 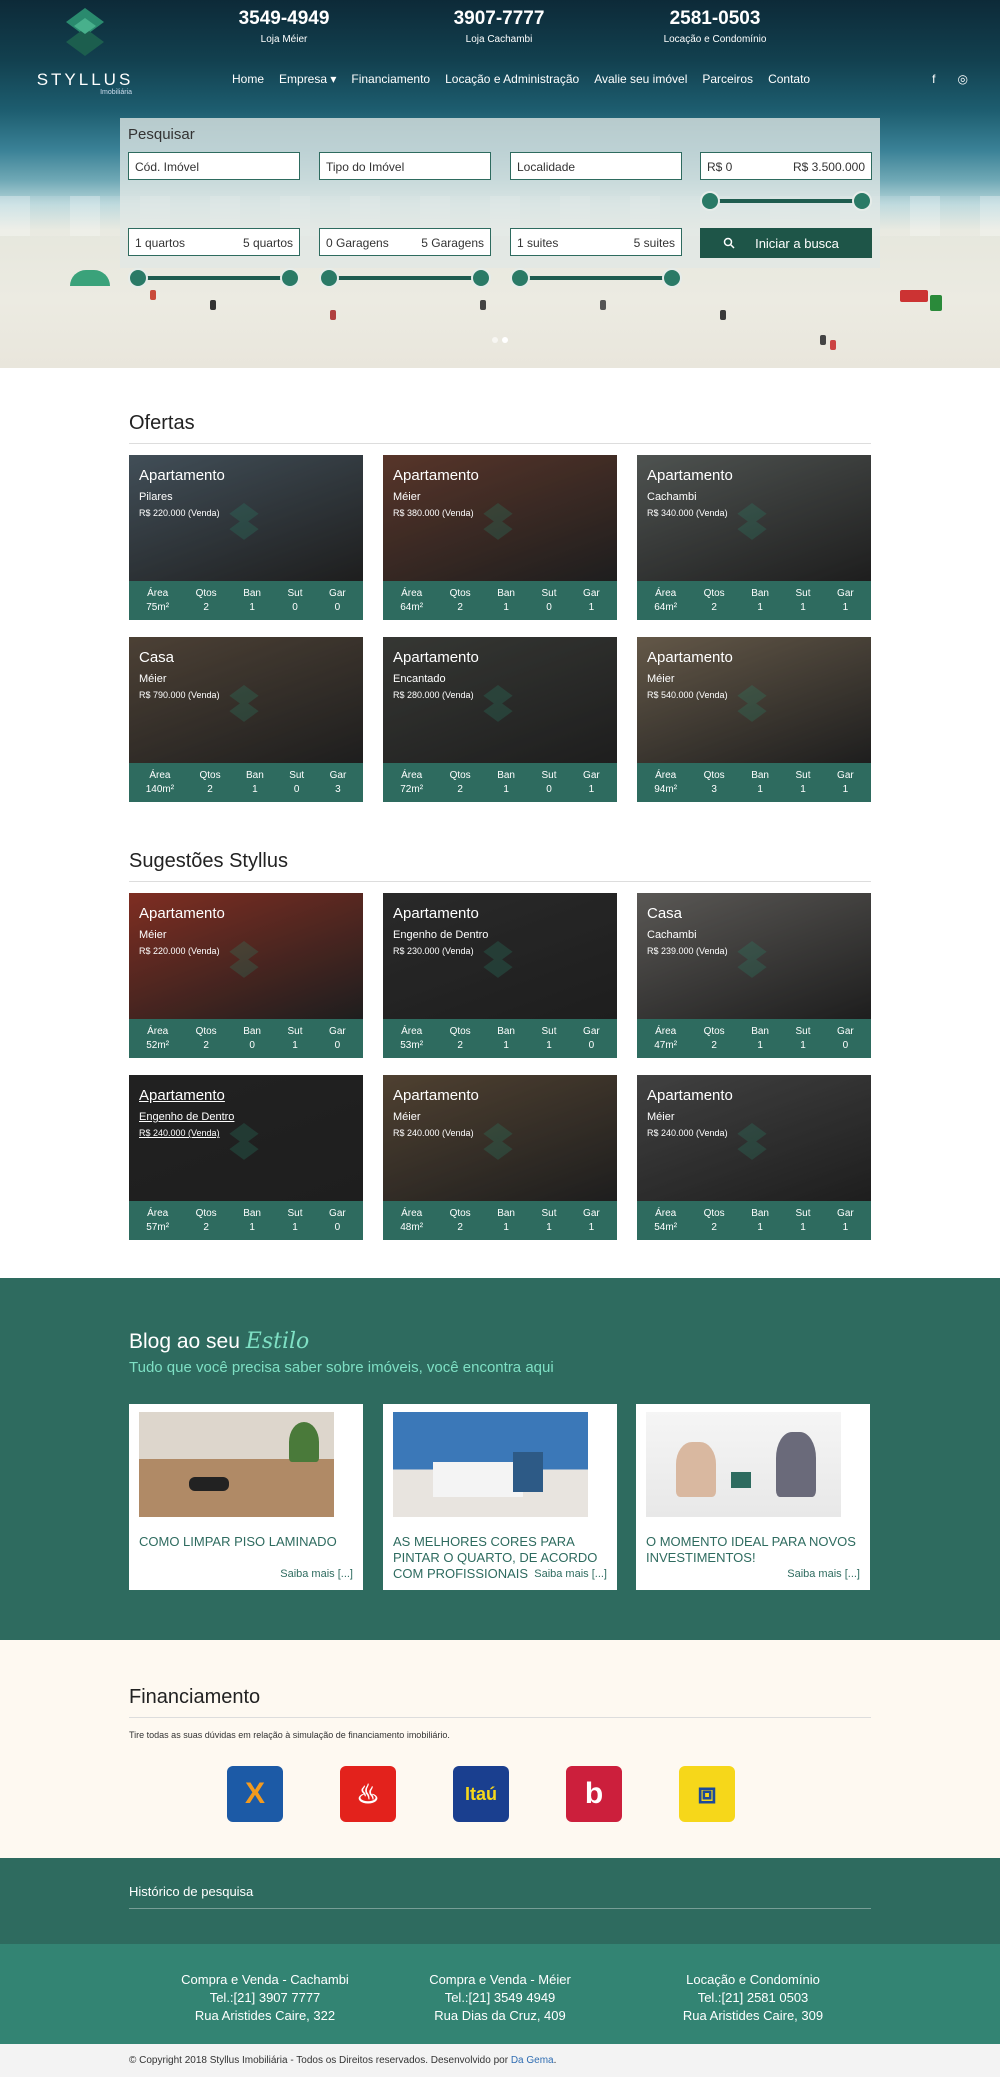 What do you see at coordinates (390, 79) in the screenshot?
I see `nav-financiamento: Financiamento` at bounding box center [390, 79].